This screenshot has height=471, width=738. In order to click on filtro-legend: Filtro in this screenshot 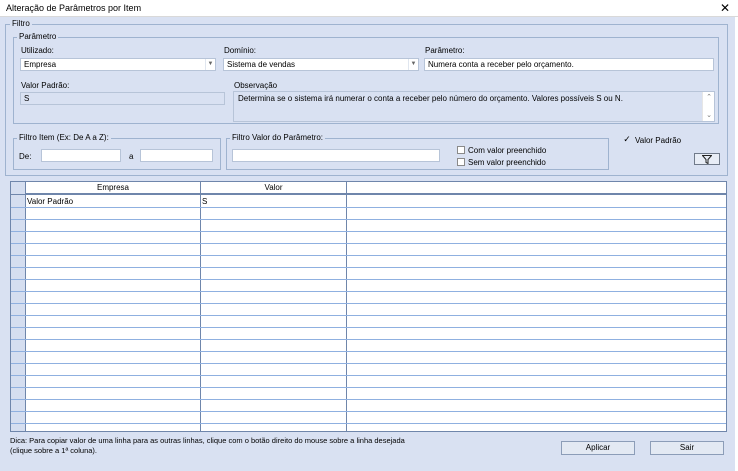, I will do `click(21, 24)`.